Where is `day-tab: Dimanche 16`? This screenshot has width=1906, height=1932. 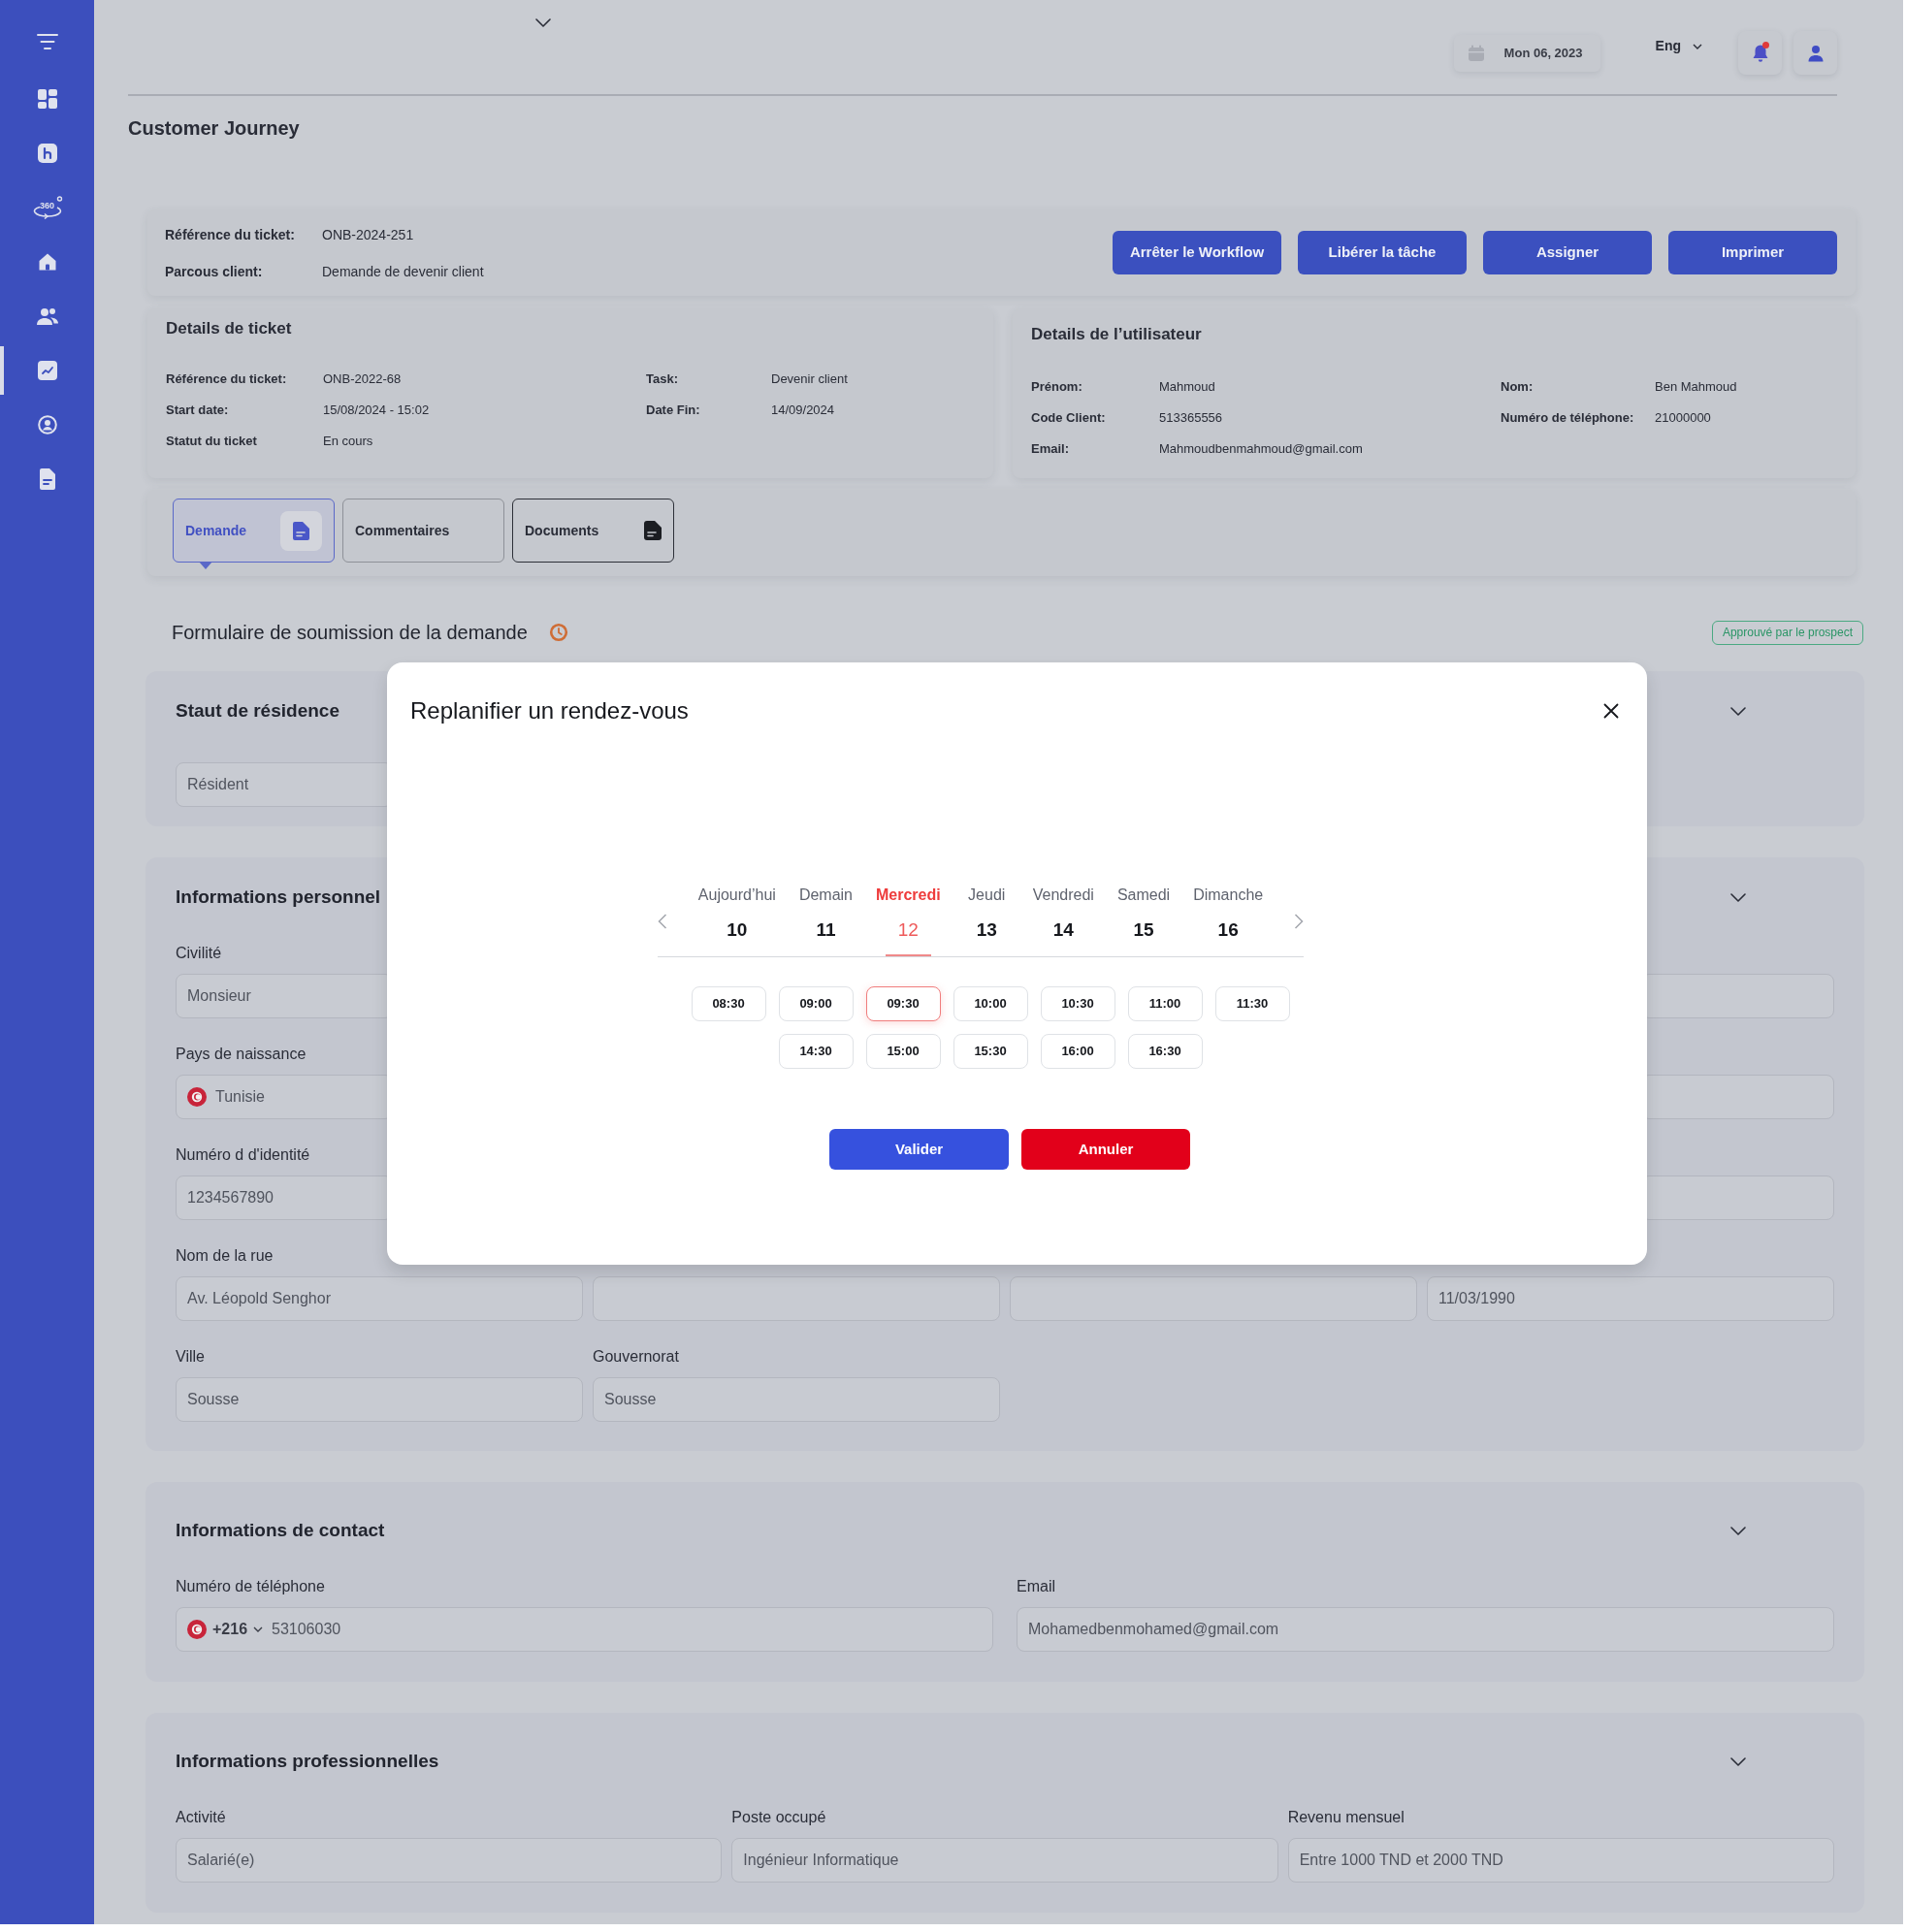 day-tab: Dimanche 16 is located at coordinates (1228, 921).